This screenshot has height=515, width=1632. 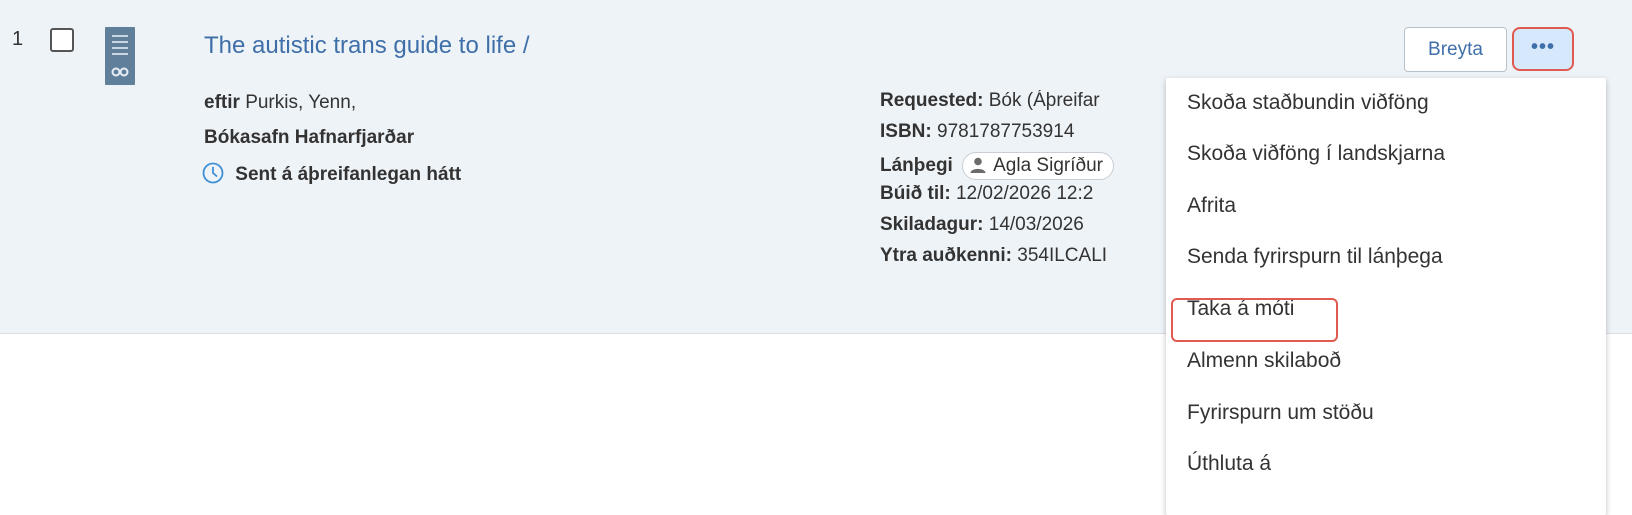 What do you see at coordinates (1048, 165) in the screenshot?
I see `patron-name: Agla Sigríður` at bounding box center [1048, 165].